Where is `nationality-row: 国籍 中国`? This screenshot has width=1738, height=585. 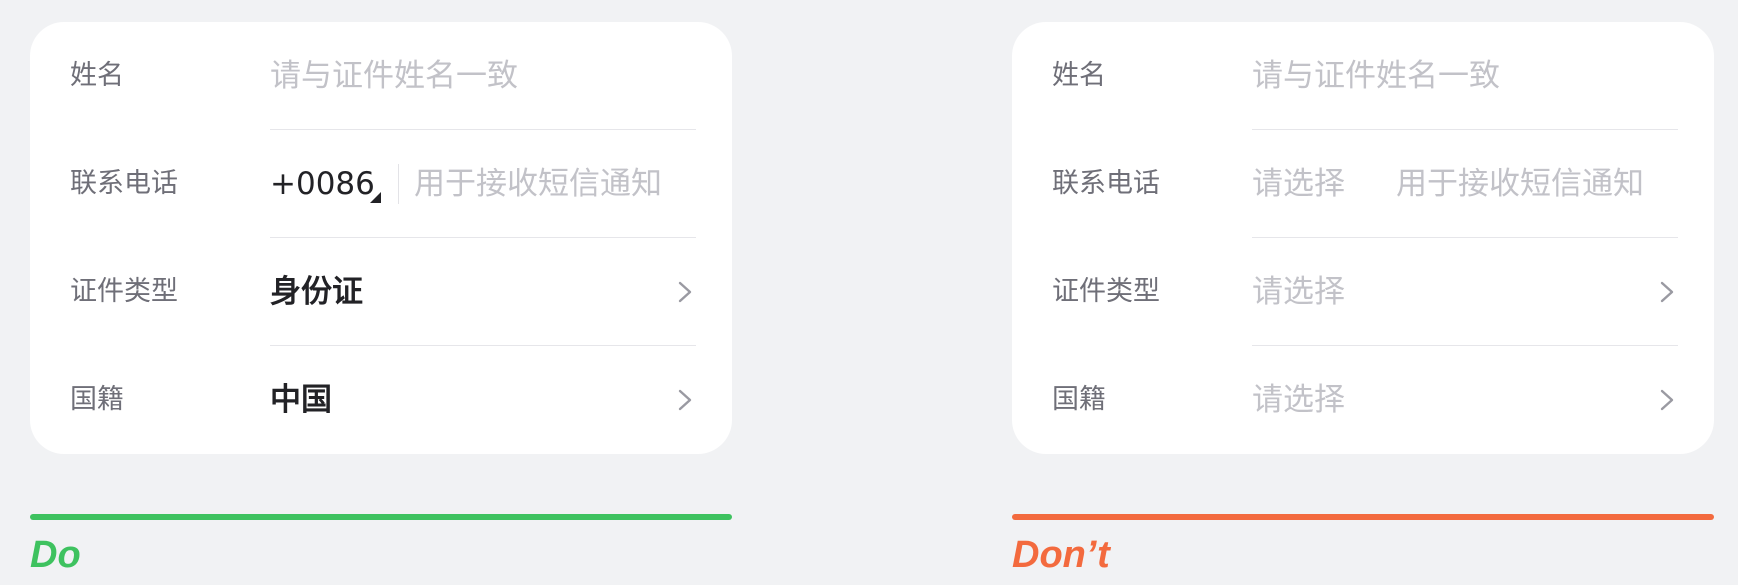
nationality-row: 国籍 中国 is located at coordinates (381, 400).